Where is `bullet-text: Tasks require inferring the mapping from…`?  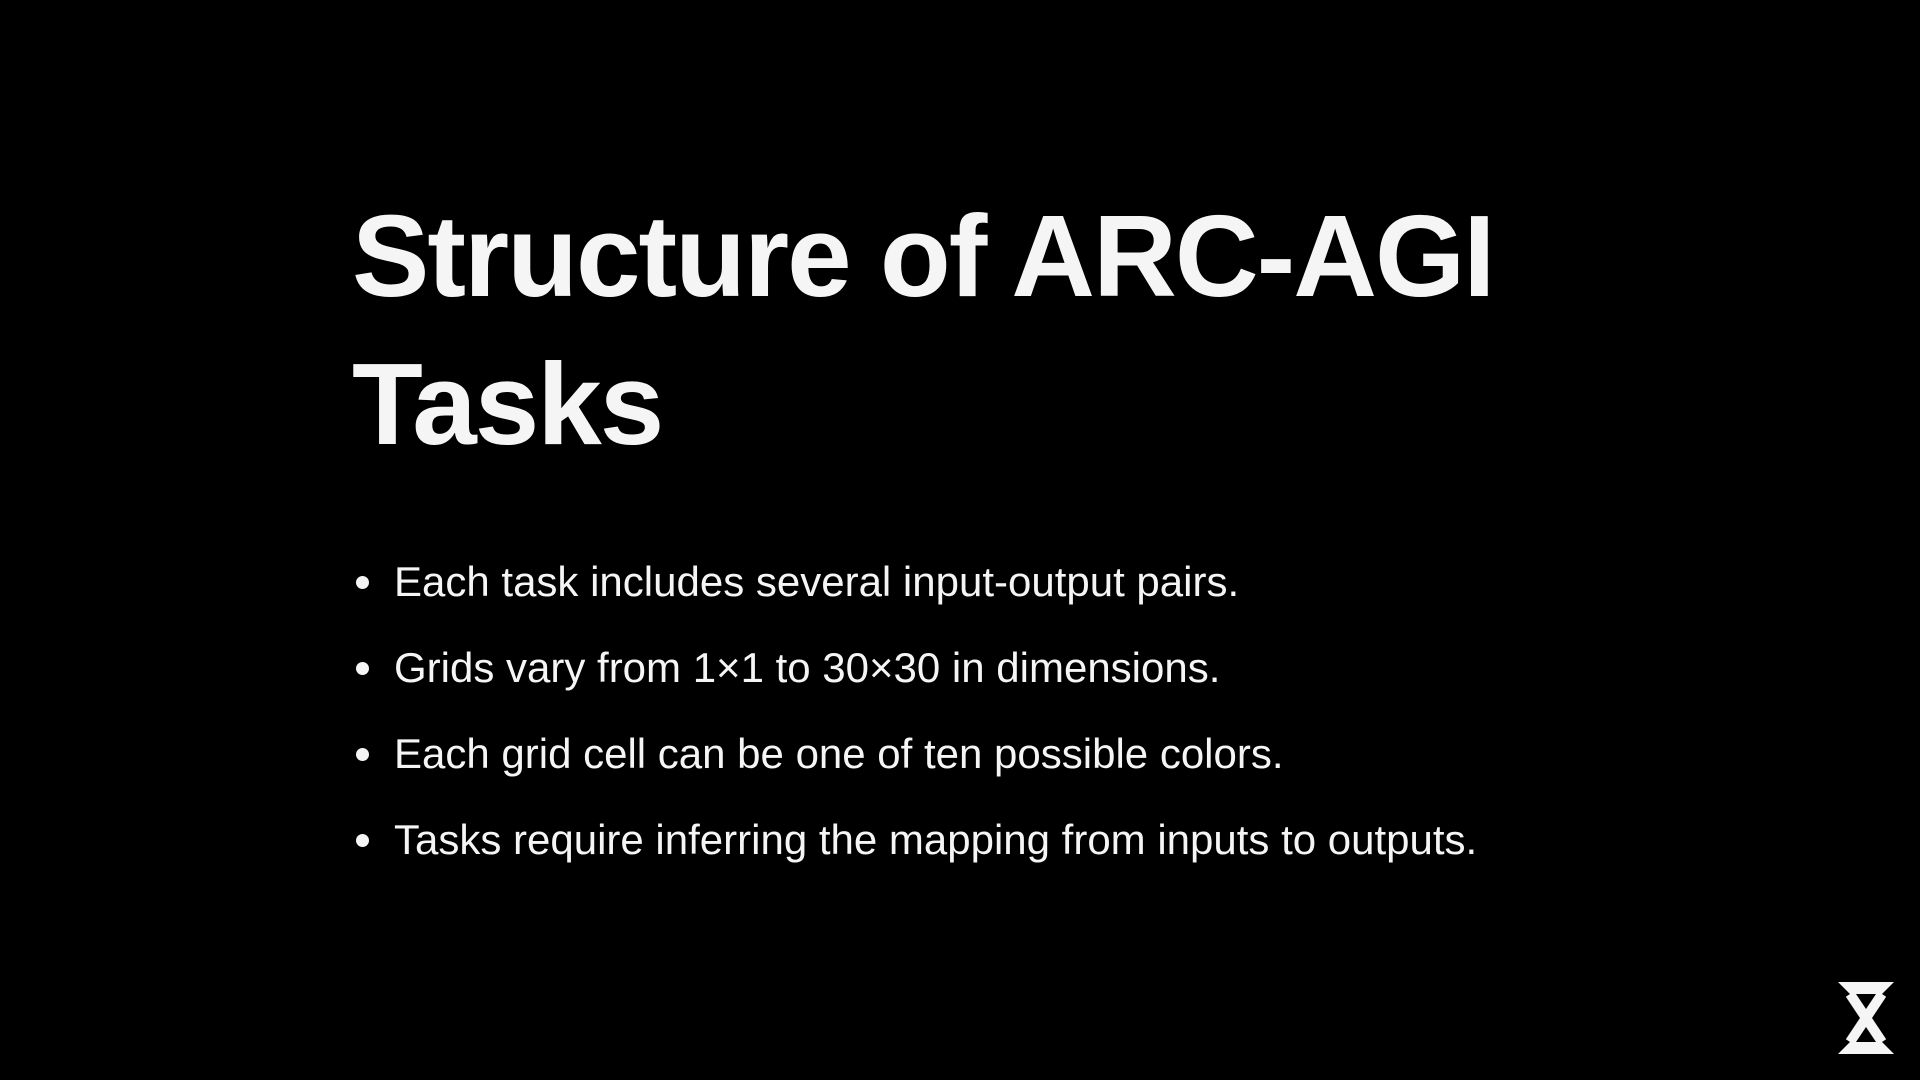 bullet-text: Tasks require inferring the mapping from… is located at coordinates (936, 839).